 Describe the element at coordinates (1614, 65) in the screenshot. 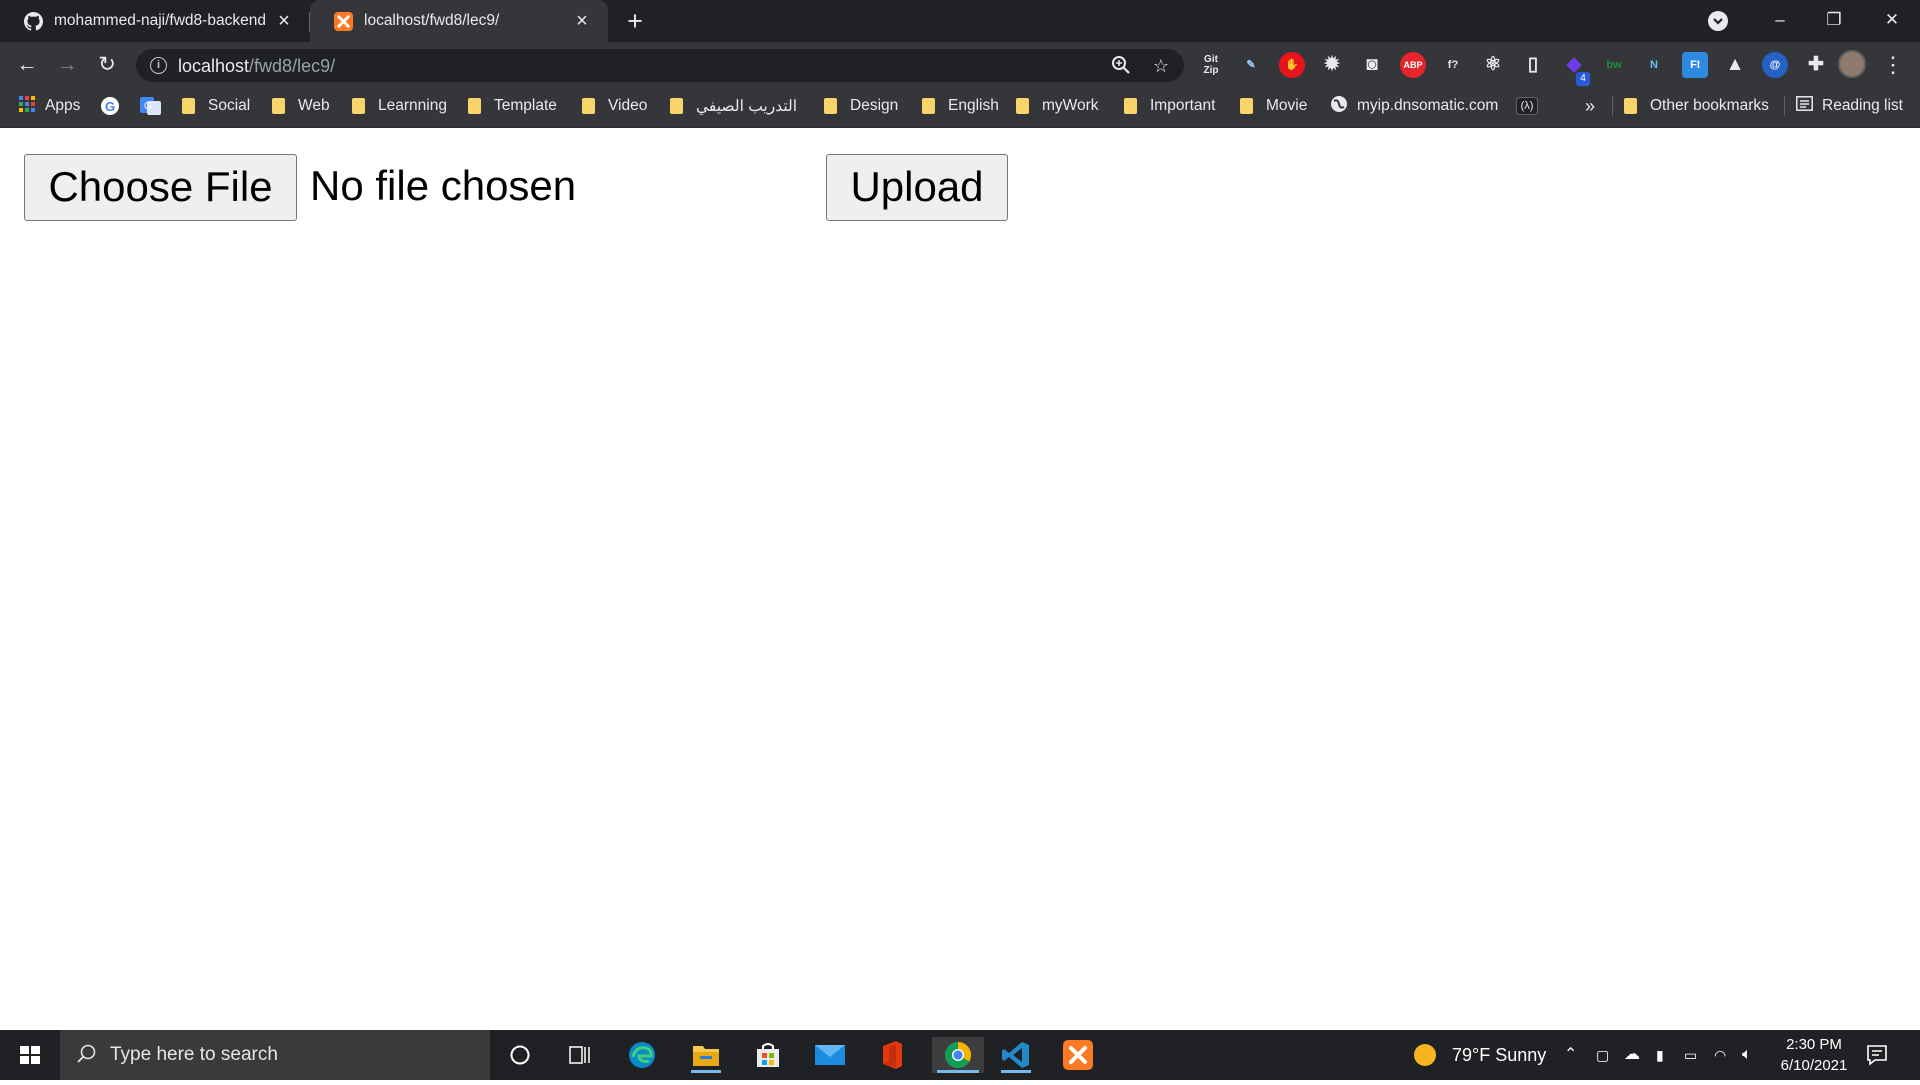

I see `bw-extension-icon: bw` at that location.